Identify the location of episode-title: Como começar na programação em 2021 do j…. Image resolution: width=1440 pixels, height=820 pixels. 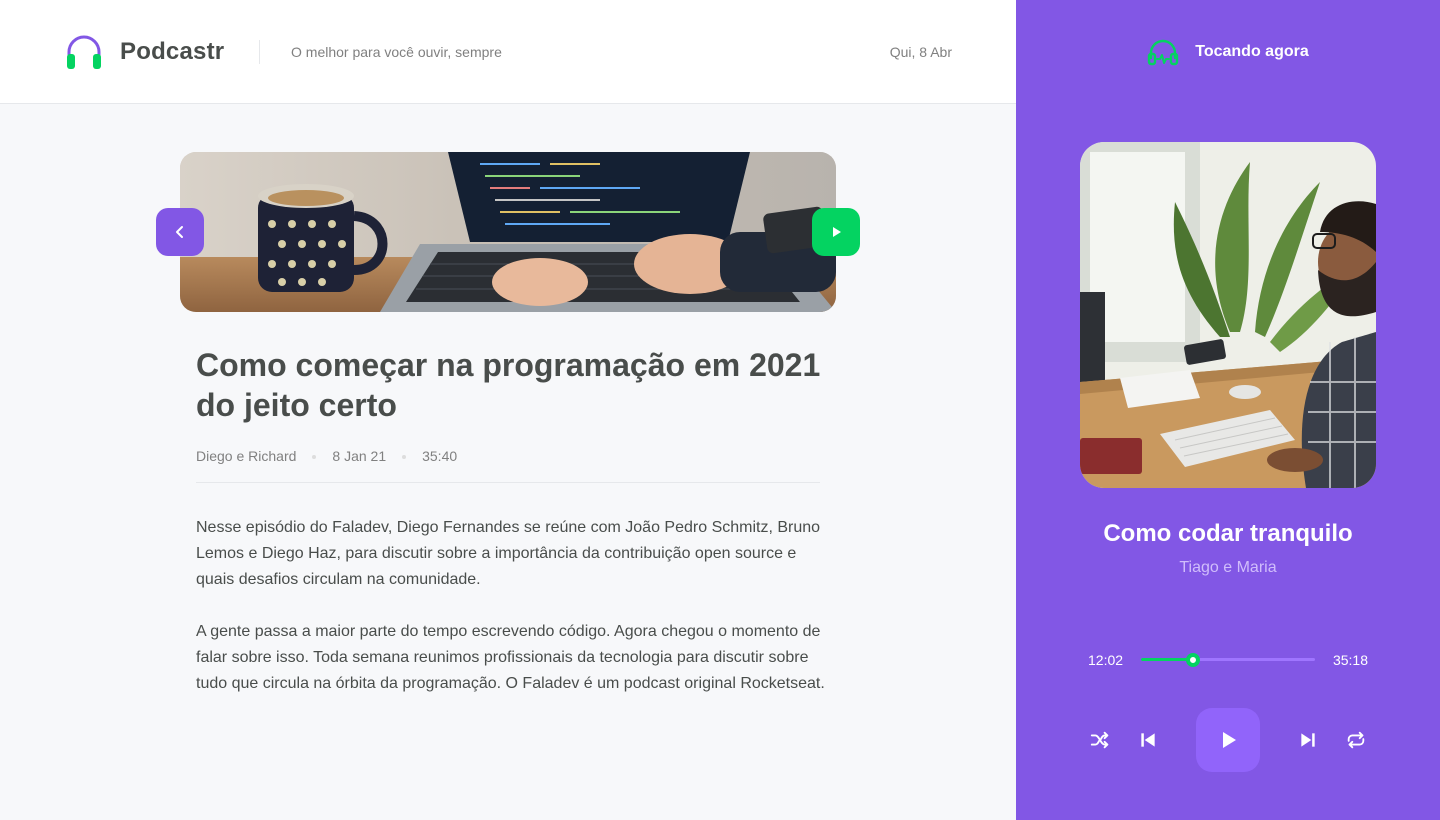
(508, 385).